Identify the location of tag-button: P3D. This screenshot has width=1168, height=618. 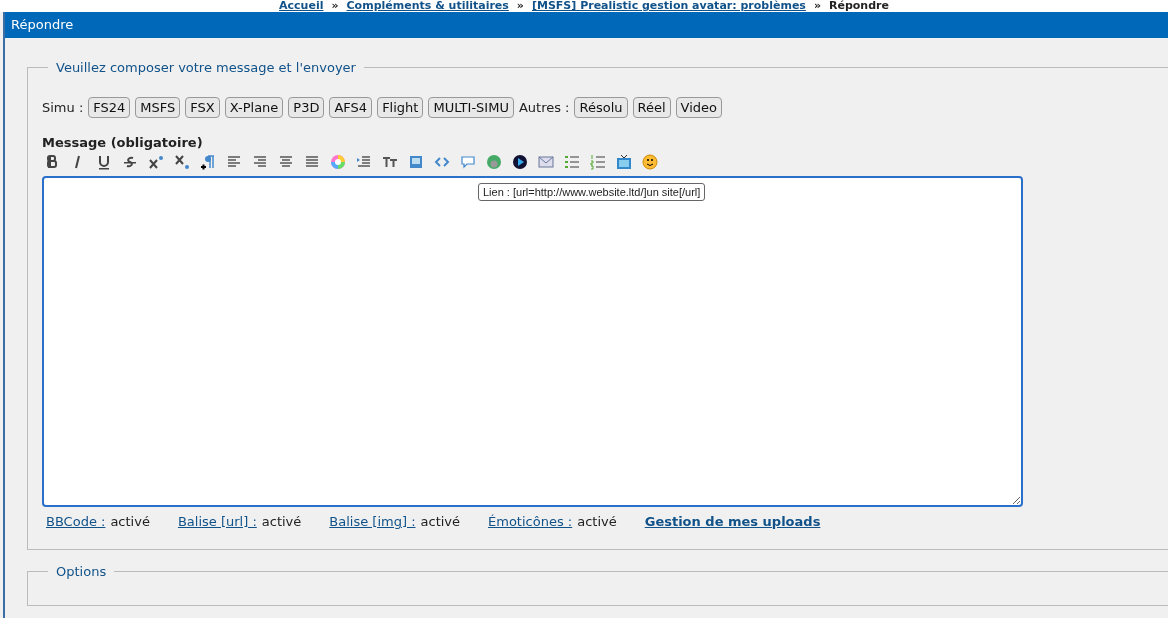
(306, 107).